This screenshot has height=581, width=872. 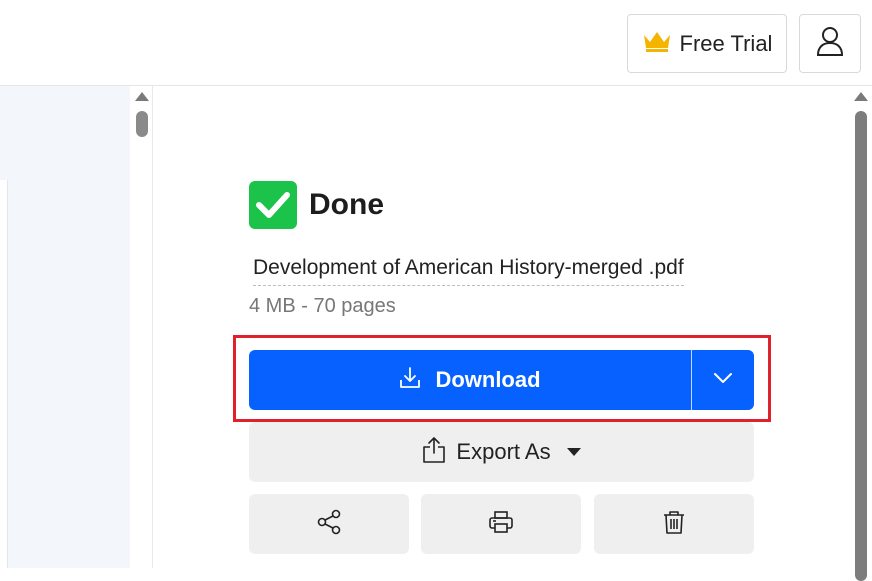 What do you see at coordinates (726, 43) in the screenshot?
I see `free-trial-label: Free Trial` at bounding box center [726, 43].